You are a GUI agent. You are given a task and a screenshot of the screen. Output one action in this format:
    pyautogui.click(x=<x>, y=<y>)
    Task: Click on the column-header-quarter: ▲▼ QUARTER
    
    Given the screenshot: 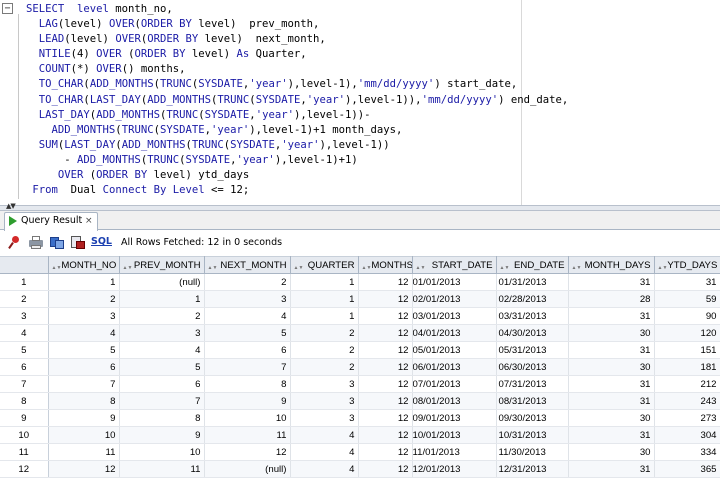 What is the action you would take?
    pyautogui.click(x=324, y=265)
    